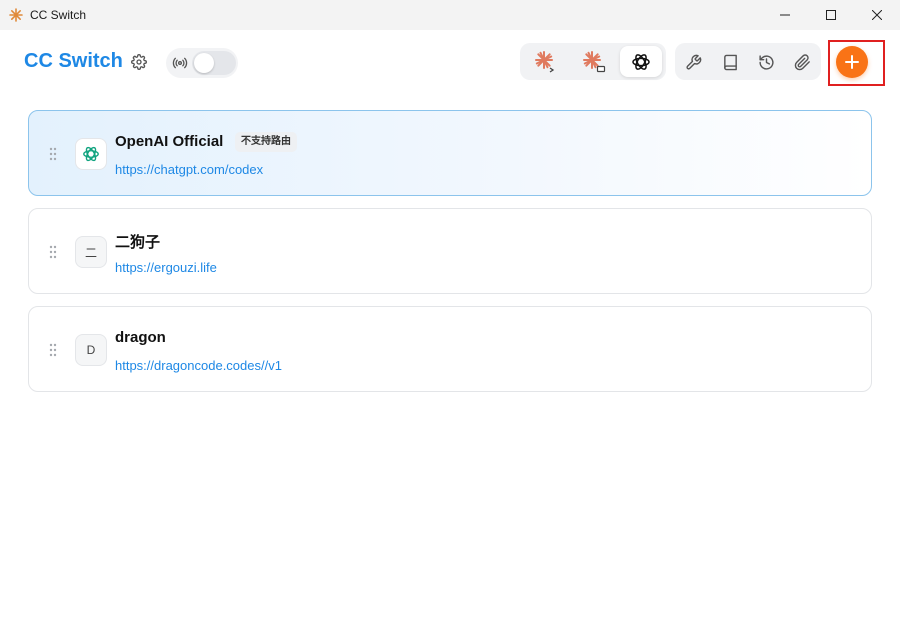 The image size is (900, 630). I want to click on proxy-switch-group, so click(202, 63).